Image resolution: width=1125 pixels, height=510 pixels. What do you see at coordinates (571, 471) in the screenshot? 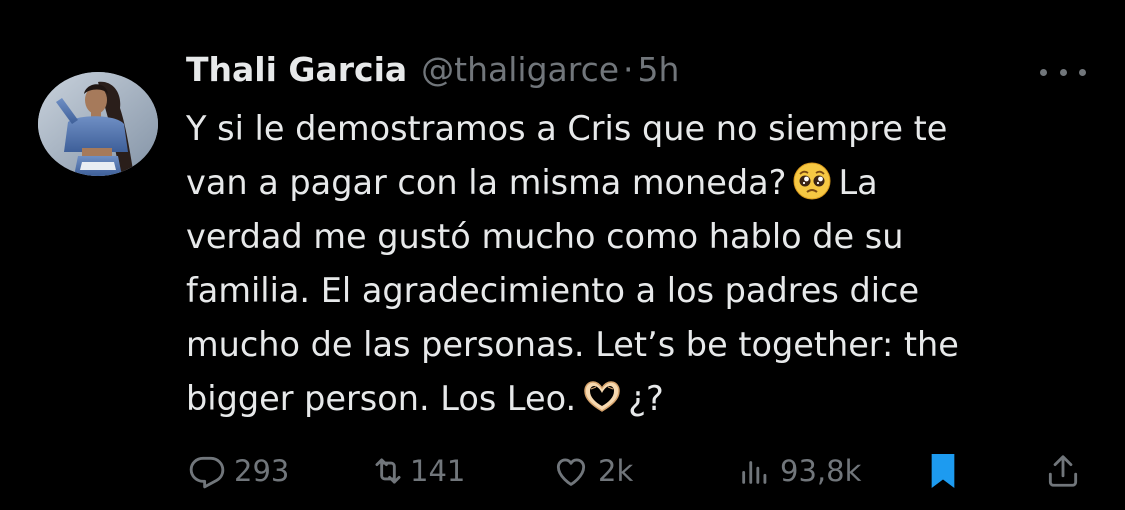
I see `heart-icon` at bounding box center [571, 471].